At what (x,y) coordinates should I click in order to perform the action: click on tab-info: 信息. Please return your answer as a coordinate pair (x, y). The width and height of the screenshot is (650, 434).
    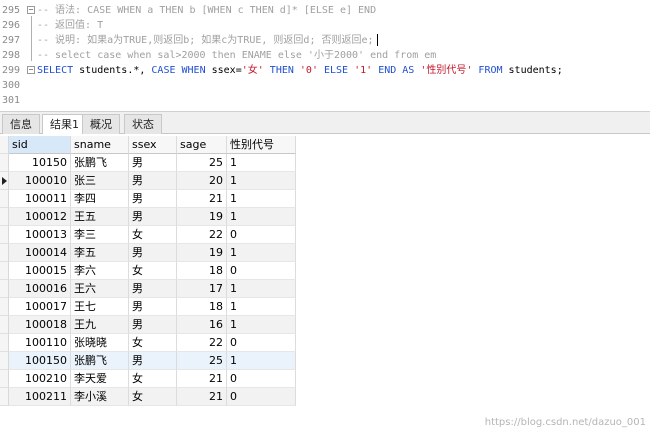
    Looking at the image, I should click on (21, 124).